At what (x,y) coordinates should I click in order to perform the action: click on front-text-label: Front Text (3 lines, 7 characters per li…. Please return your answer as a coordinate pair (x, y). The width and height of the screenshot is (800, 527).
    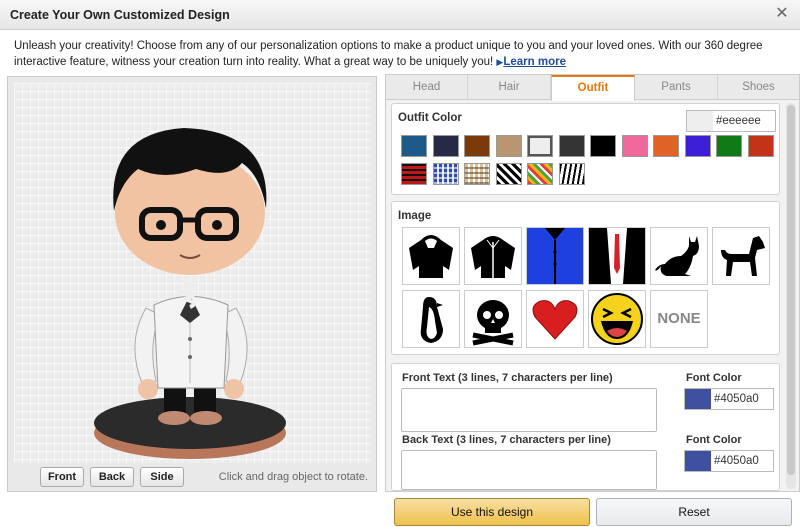
    Looking at the image, I should click on (507, 378).